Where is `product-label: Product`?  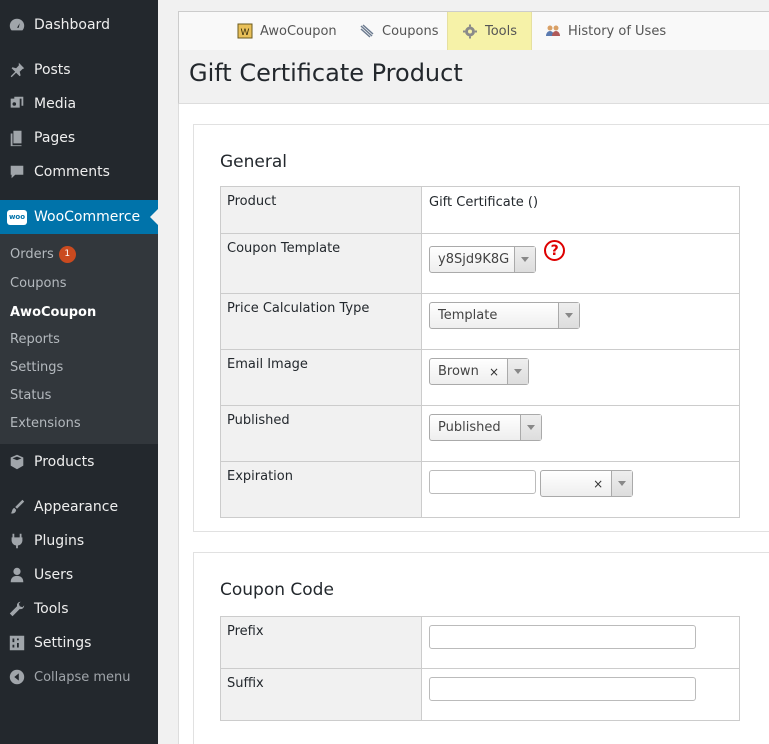
product-label: Product is located at coordinates (321, 210).